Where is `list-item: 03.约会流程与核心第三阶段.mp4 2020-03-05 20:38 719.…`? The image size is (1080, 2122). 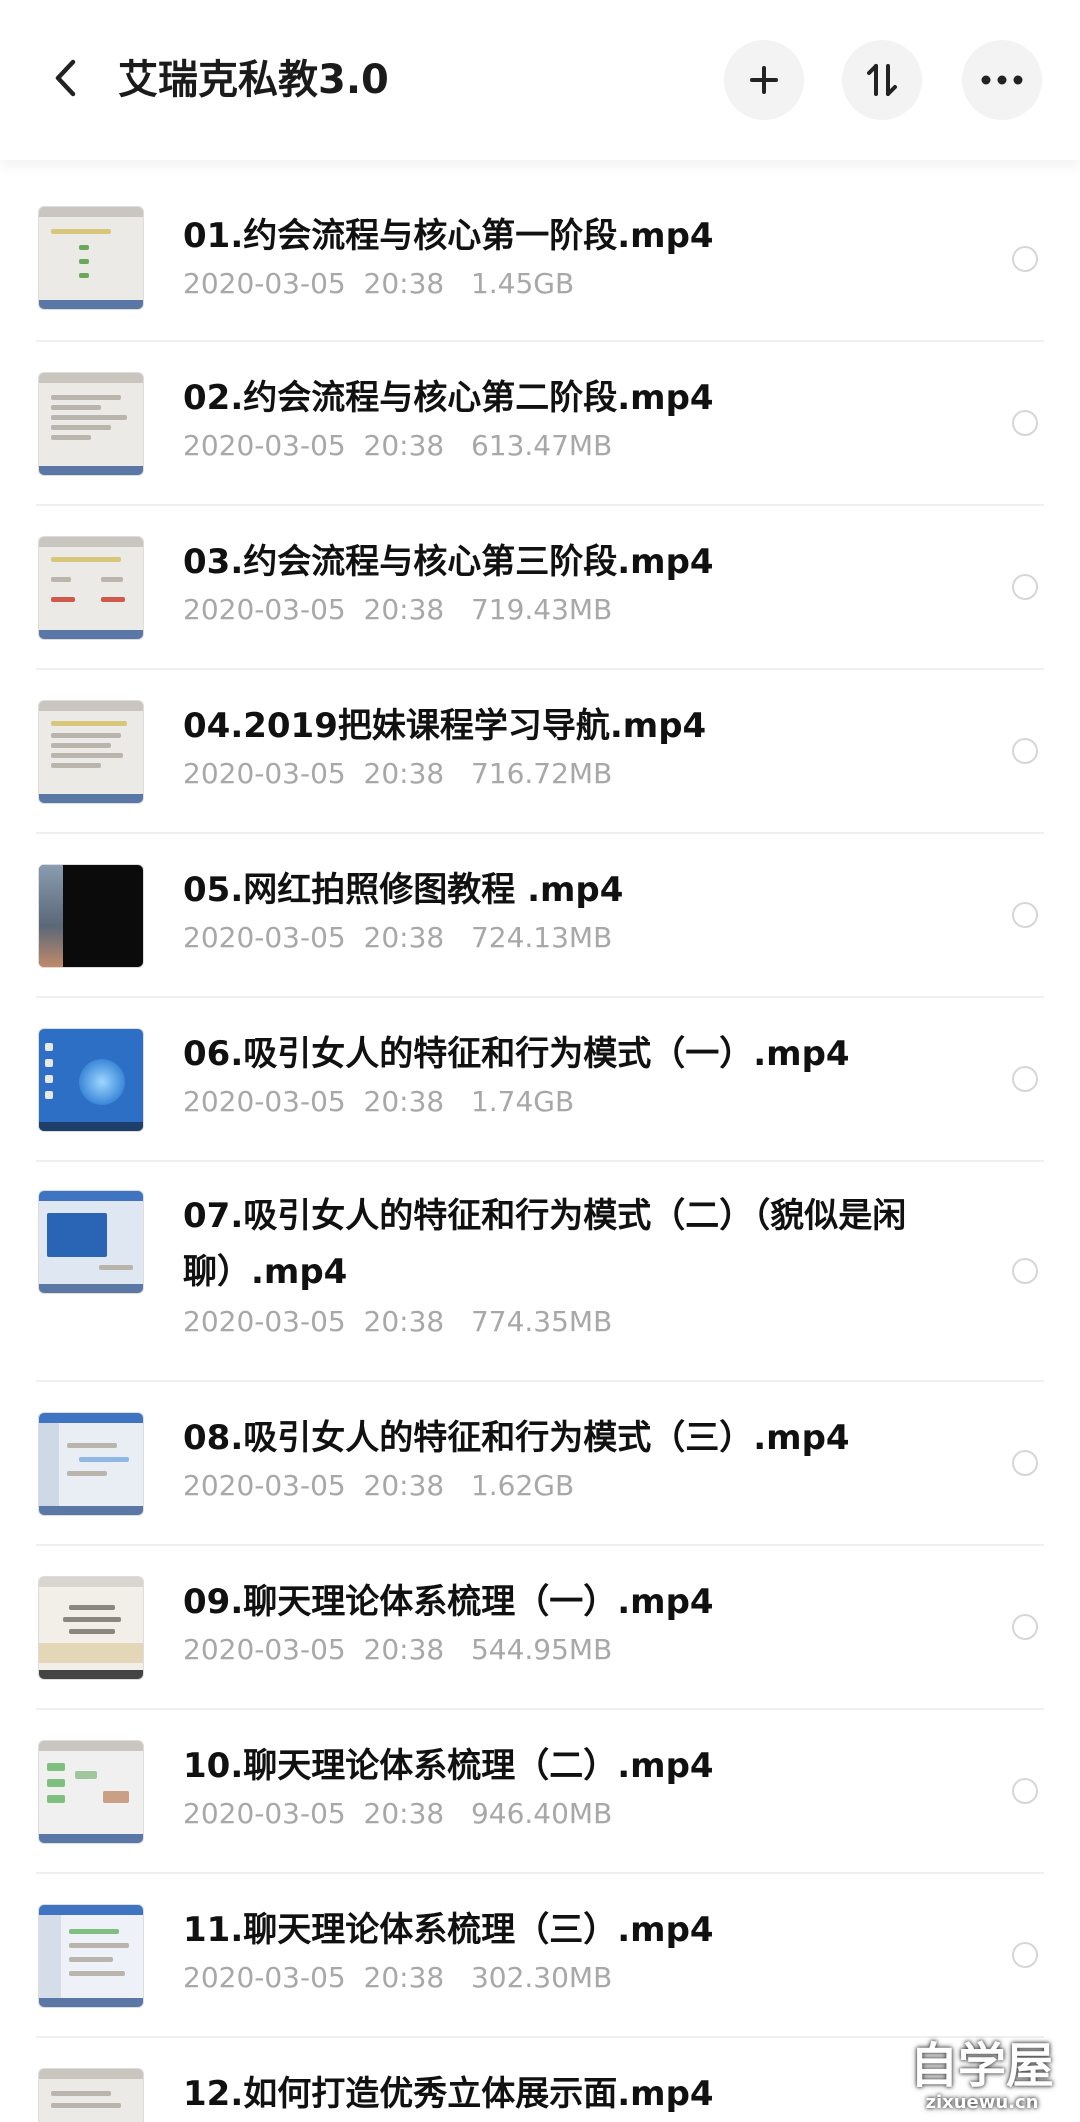 list-item: 03.约会流程与核心第三阶段.mp4 2020-03-05 20:38 719.… is located at coordinates (540, 588).